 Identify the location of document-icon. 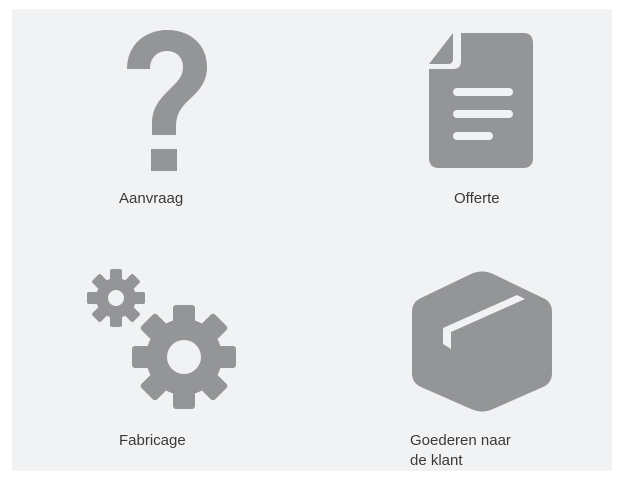
(481, 100).